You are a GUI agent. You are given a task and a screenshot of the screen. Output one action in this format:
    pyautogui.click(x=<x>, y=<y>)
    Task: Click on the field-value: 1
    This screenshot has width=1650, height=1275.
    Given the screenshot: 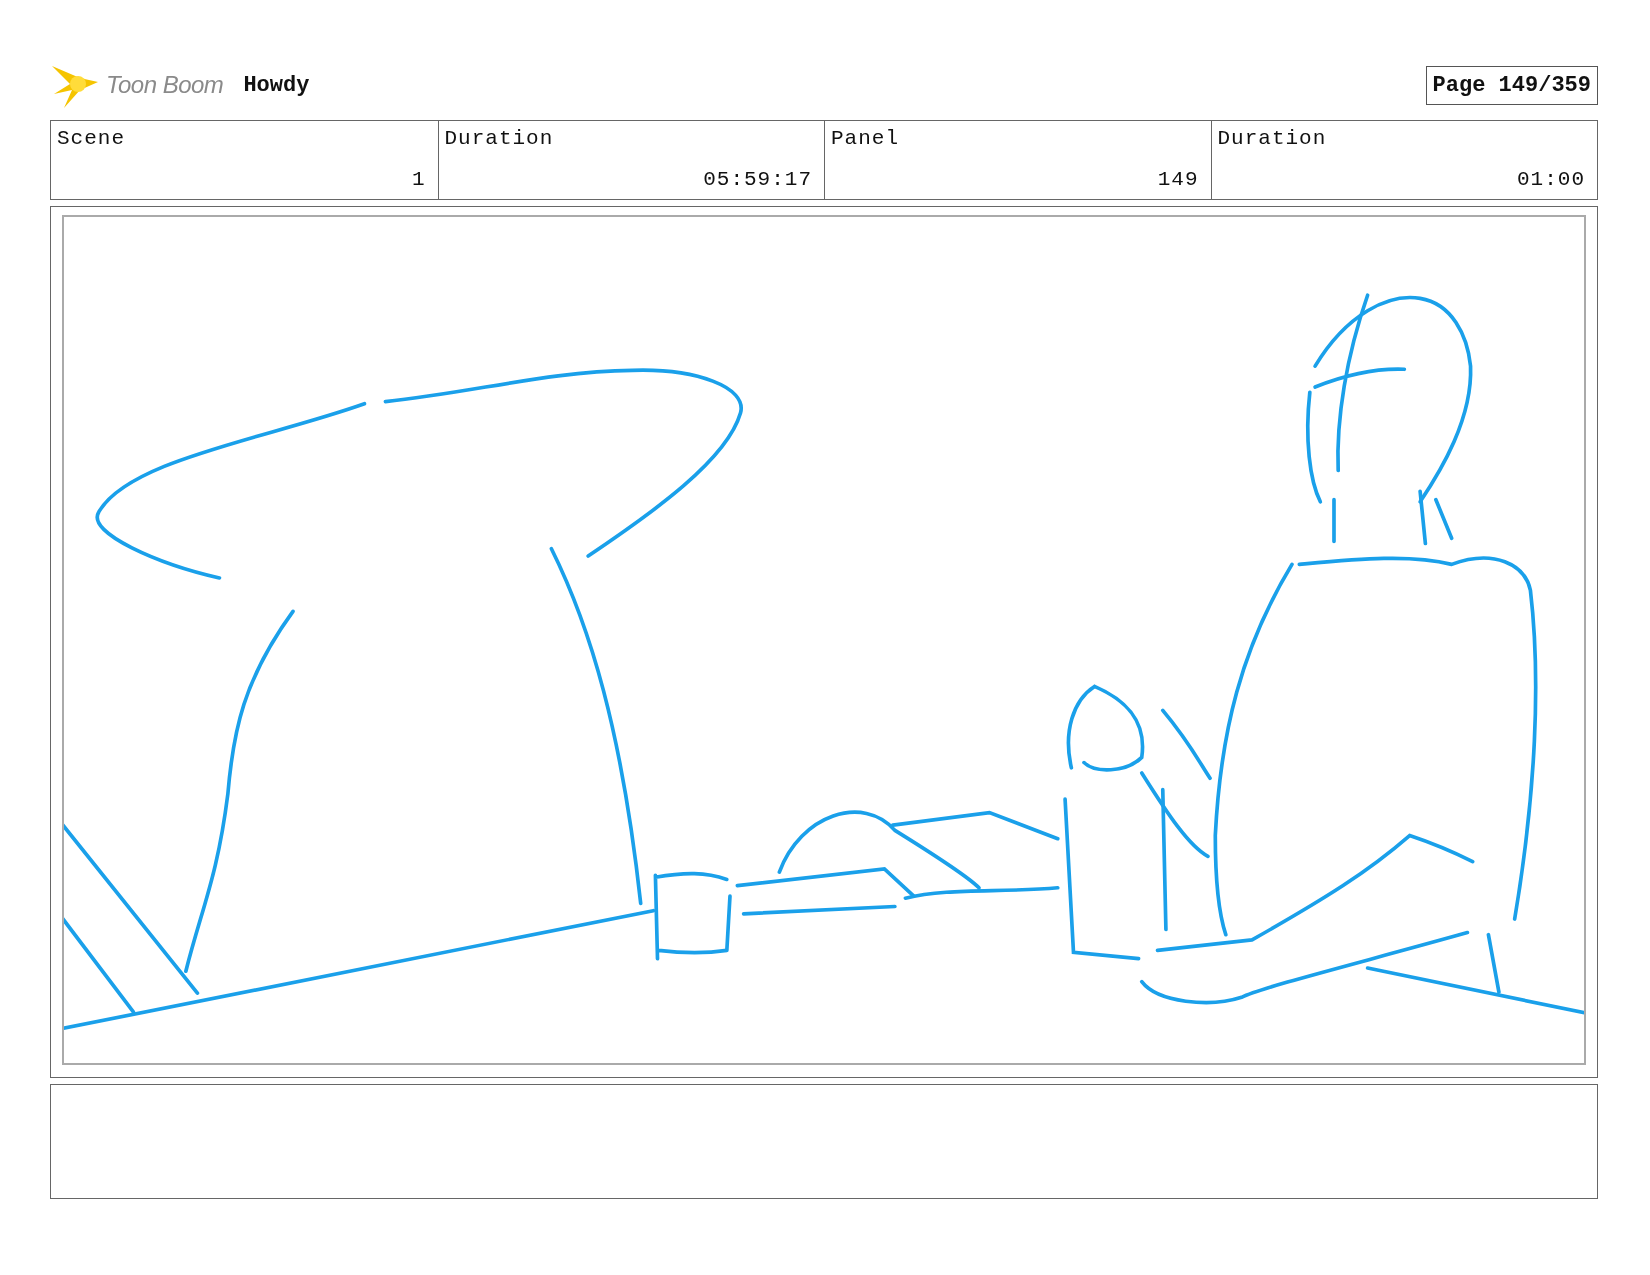 What is the action you would take?
    pyautogui.click(x=418, y=179)
    